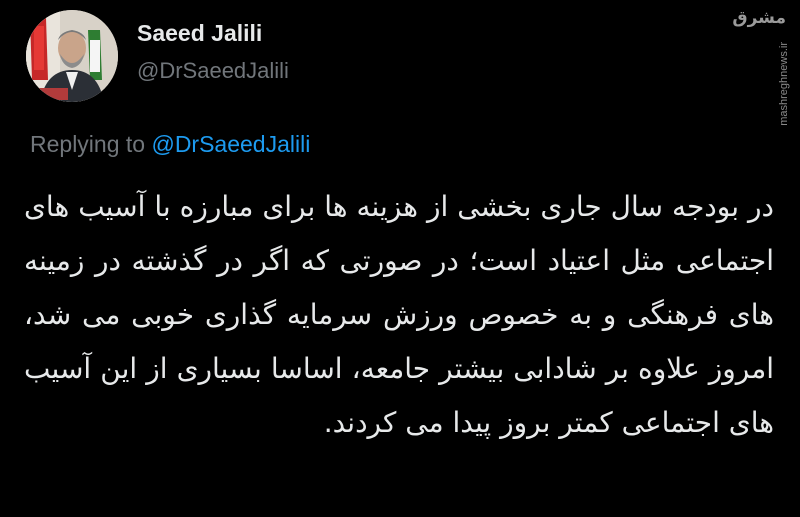 This screenshot has height=517, width=800. Describe the element at coordinates (199, 33) in the screenshot. I see `author-display-name: Saeed Jalili` at that location.